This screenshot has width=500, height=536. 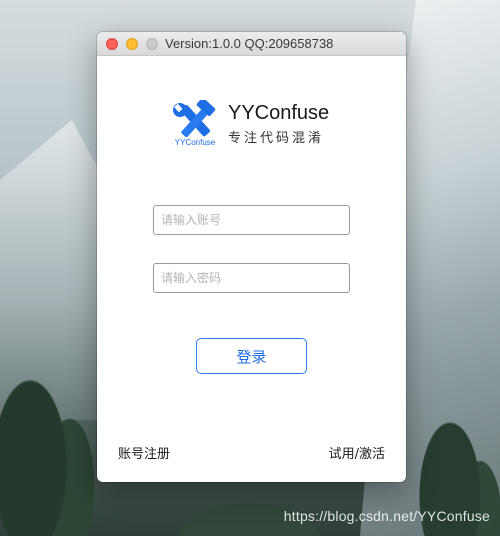 What do you see at coordinates (132, 44) in the screenshot?
I see `minimize-window-button` at bounding box center [132, 44].